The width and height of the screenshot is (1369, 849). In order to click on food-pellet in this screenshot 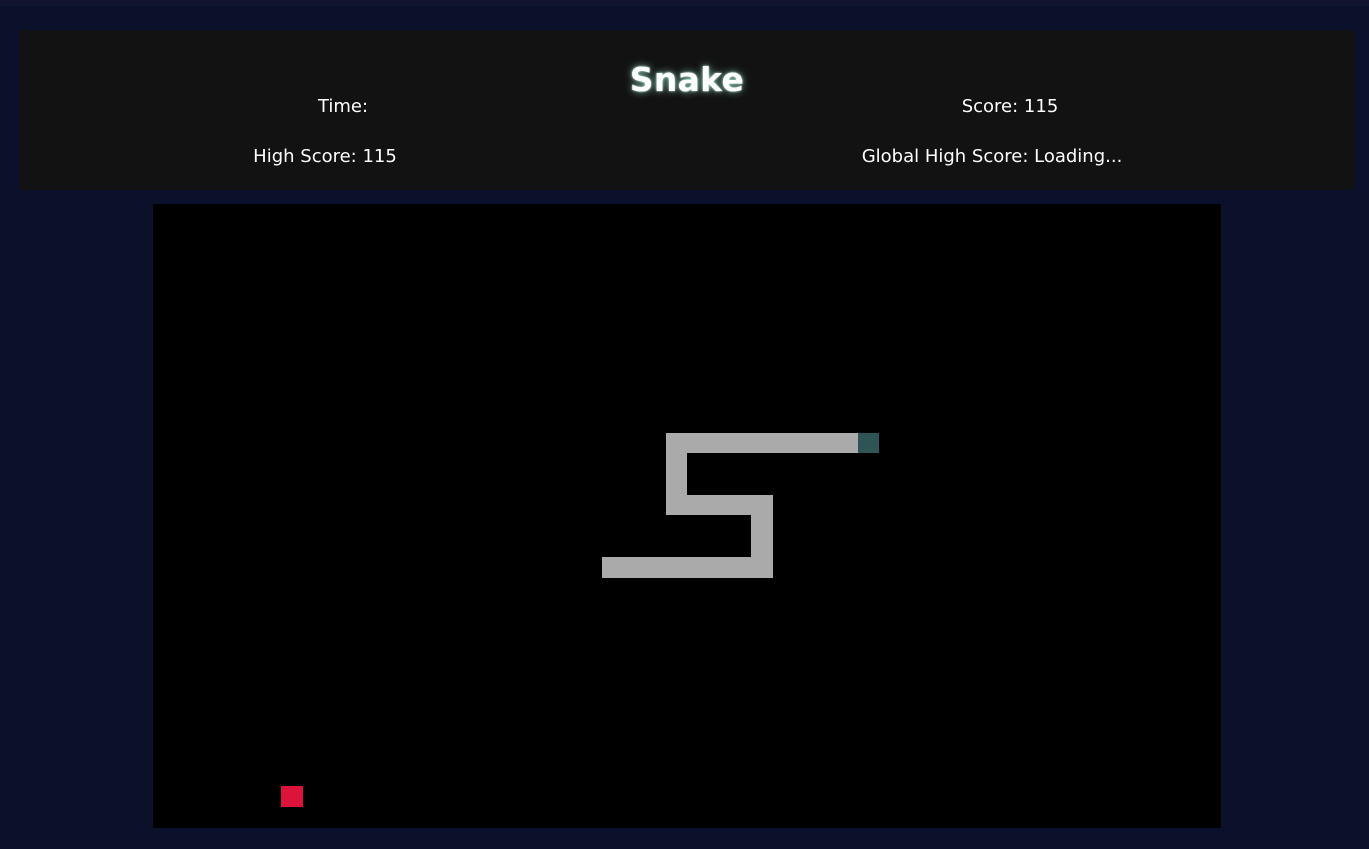, I will do `click(292, 796)`.